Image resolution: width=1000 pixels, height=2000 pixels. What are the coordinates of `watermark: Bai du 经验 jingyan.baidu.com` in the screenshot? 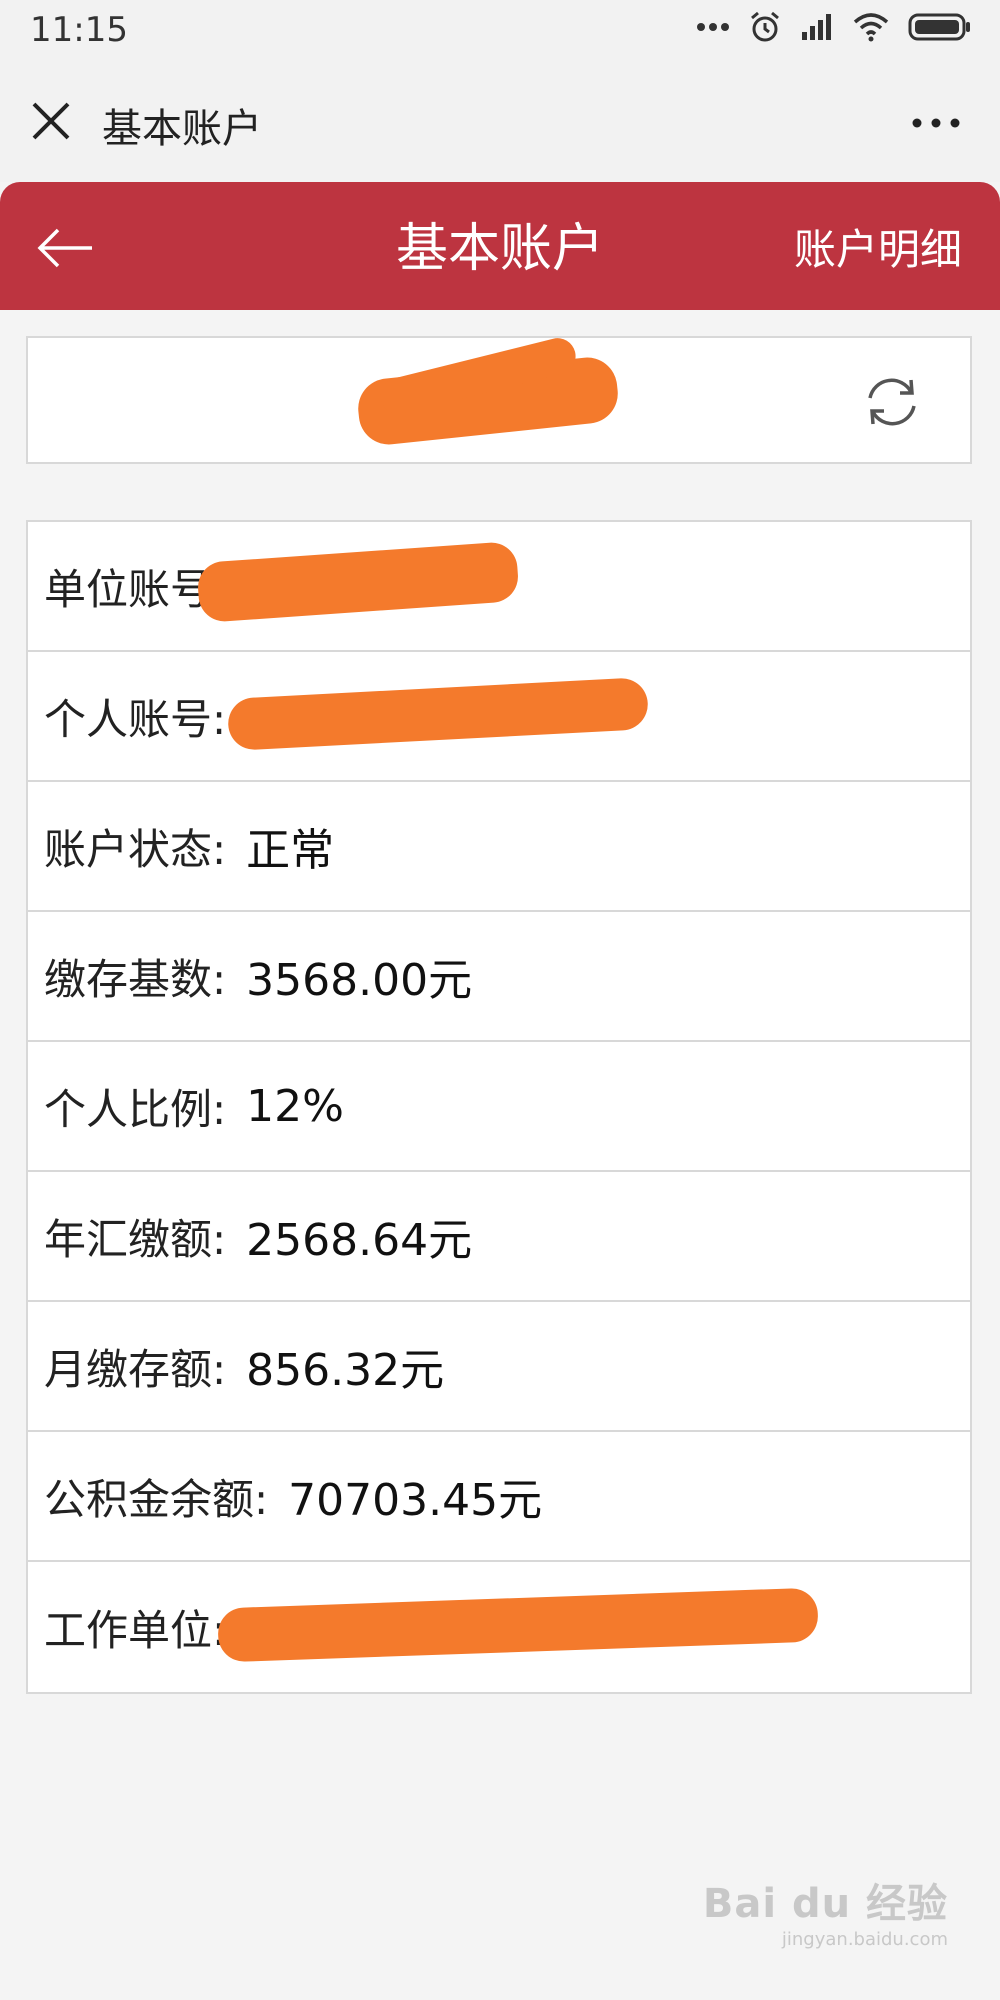 It's located at (825, 1910).